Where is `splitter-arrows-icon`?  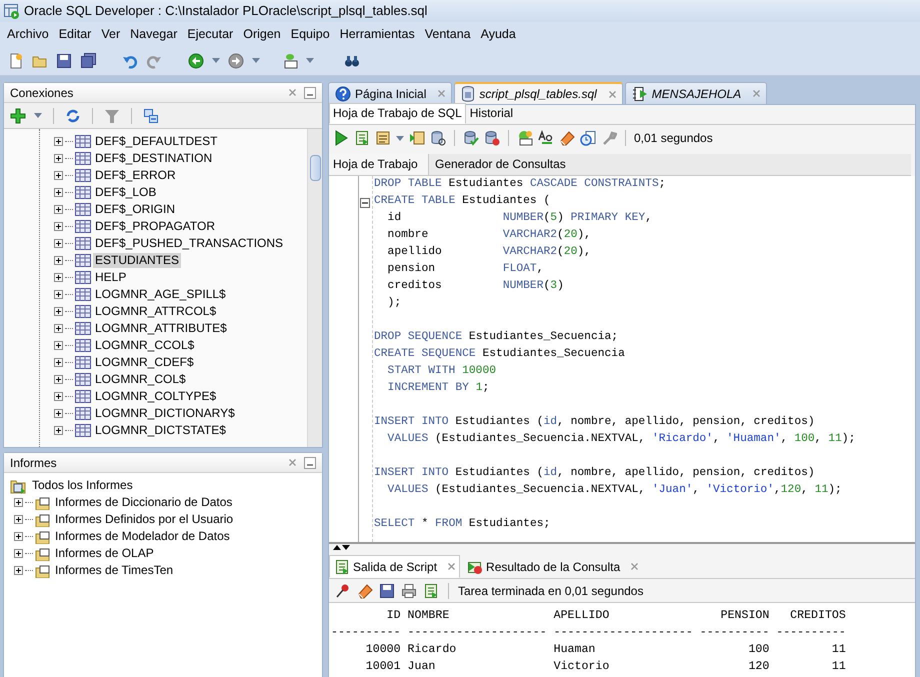
splitter-arrows-icon is located at coordinates (343, 547).